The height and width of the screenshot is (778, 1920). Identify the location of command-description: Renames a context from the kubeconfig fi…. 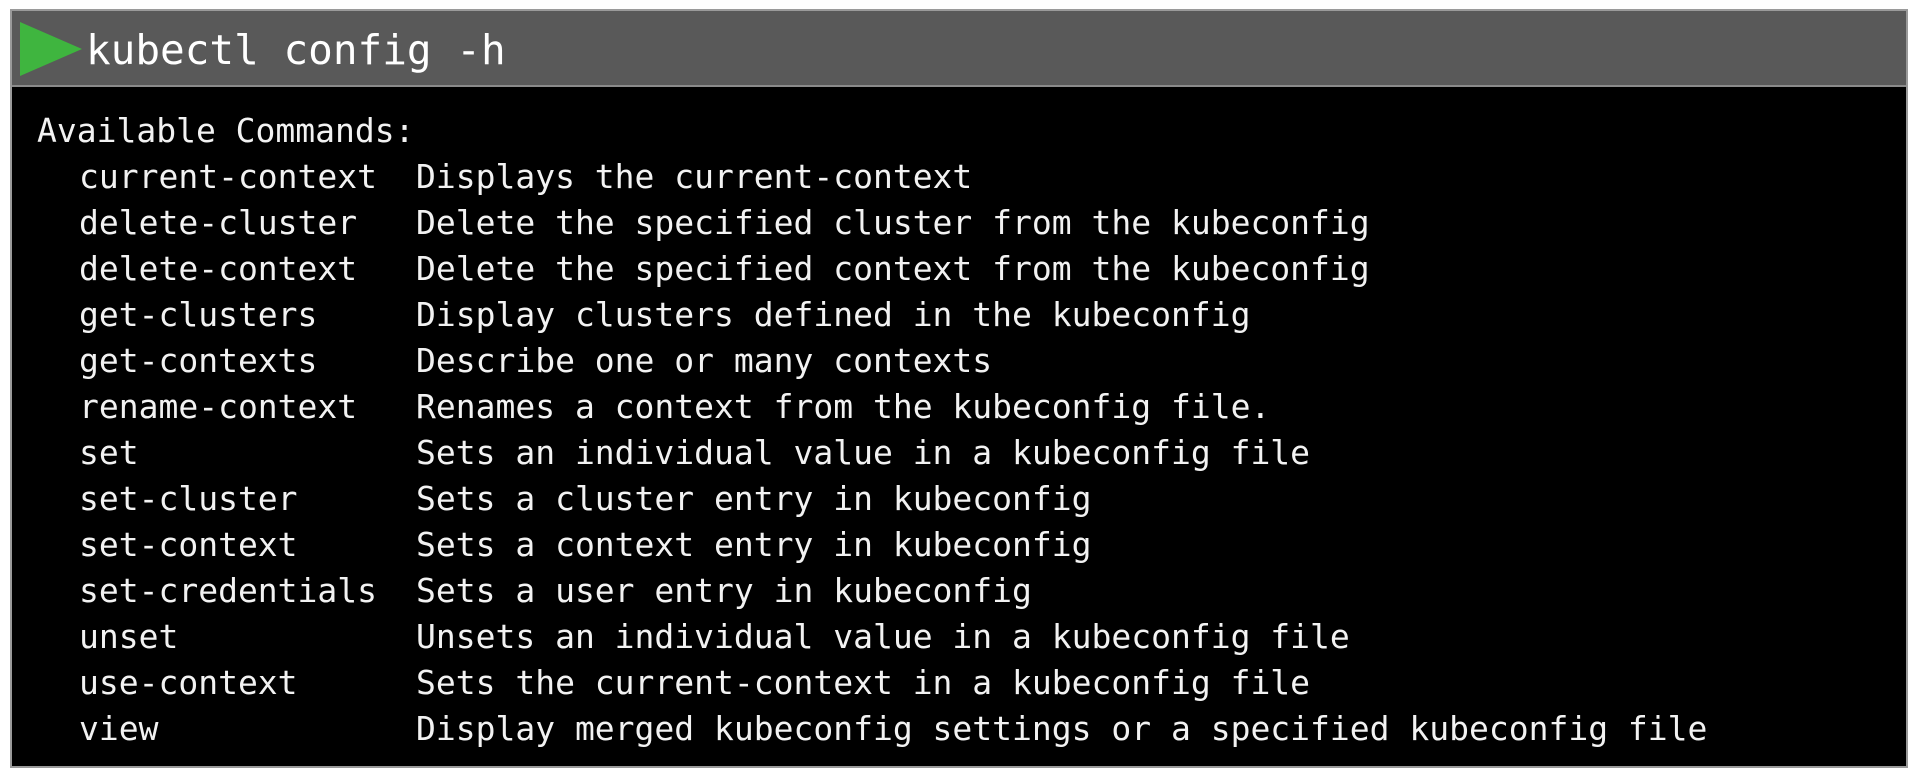
(843, 406).